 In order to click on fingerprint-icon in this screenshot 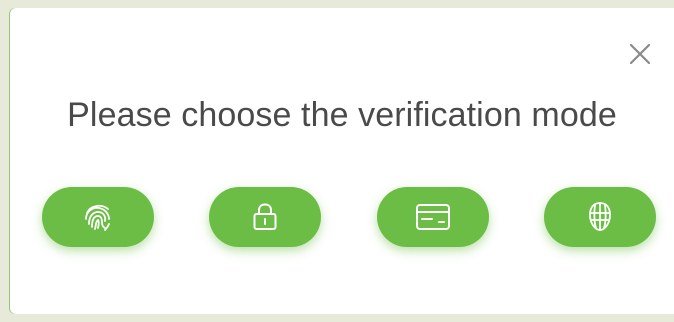, I will do `click(97, 217)`.